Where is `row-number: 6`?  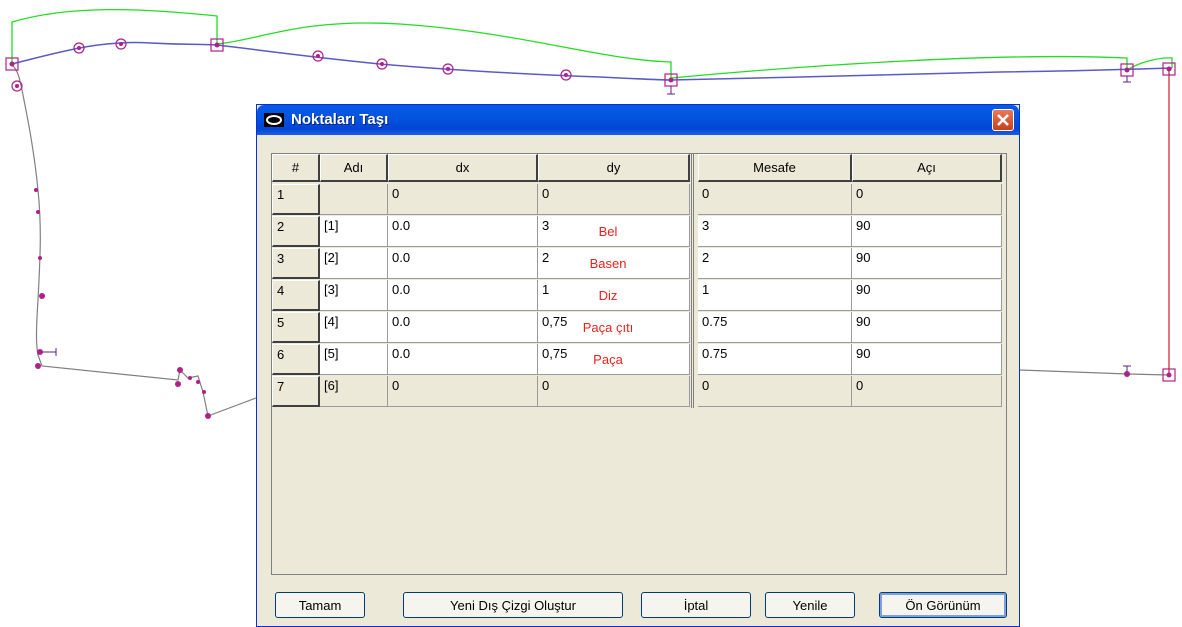 row-number: 6 is located at coordinates (296, 359).